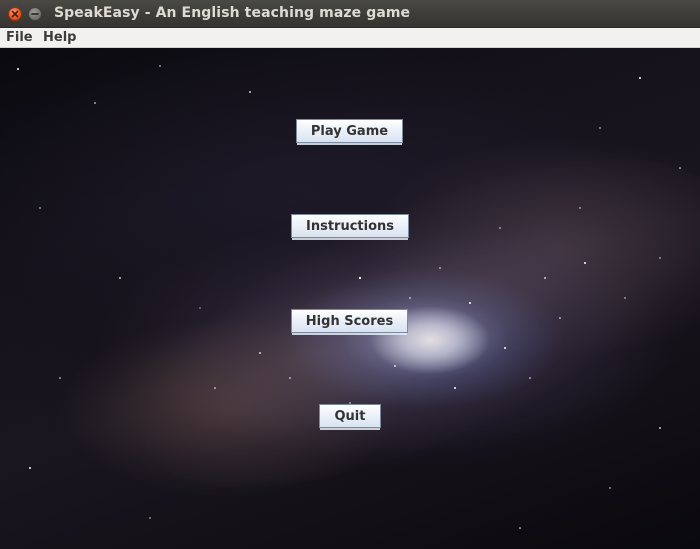 The width and height of the screenshot is (700, 549). Describe the element at coordinates (350, 38) in the screenshot. I see `menu-bar: File Help` at that location.